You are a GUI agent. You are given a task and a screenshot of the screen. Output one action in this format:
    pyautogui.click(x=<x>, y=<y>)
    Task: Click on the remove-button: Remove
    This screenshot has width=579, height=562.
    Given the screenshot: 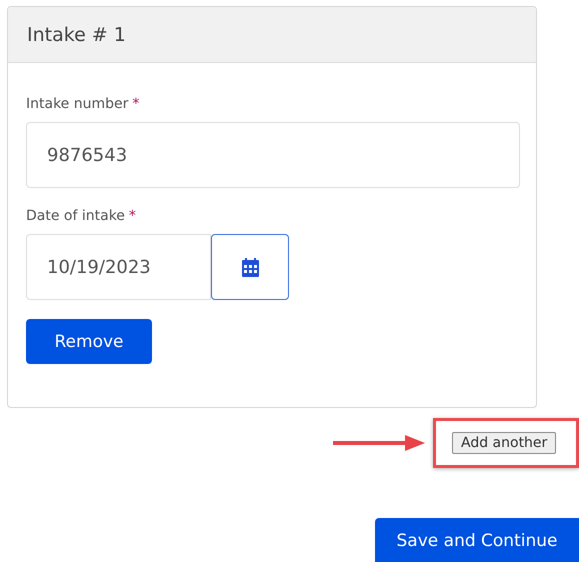 What is the action you would take?
    pyautogui.click(x=89, y=341)
    